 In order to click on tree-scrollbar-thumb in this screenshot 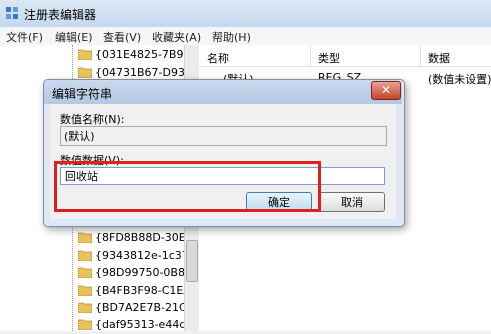, I will do `click(192, 261)`.